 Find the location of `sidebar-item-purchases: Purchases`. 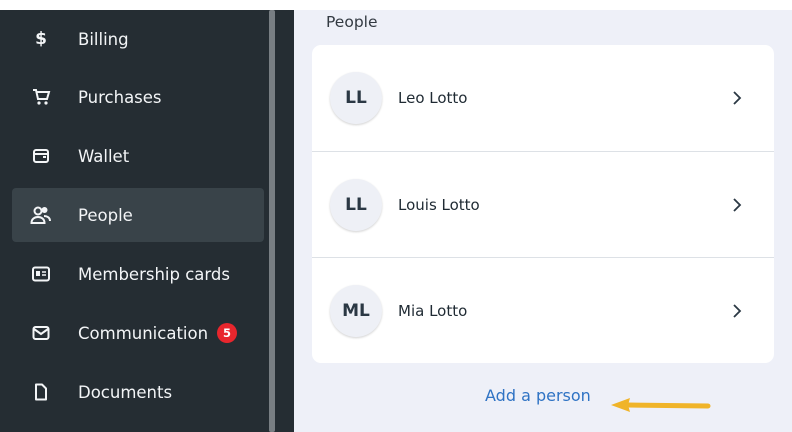

sidebar-item-purchases: Purchases is located at coordinates (138, 97).